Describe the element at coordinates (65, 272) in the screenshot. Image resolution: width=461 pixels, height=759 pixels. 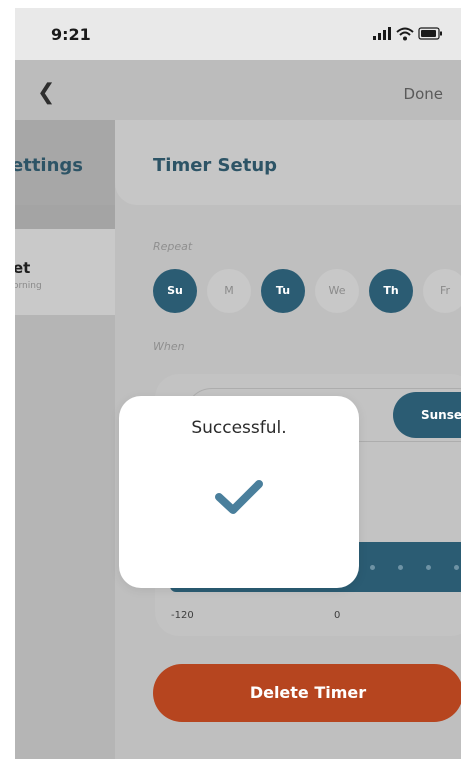
I see `list-item: et orning` at that location.